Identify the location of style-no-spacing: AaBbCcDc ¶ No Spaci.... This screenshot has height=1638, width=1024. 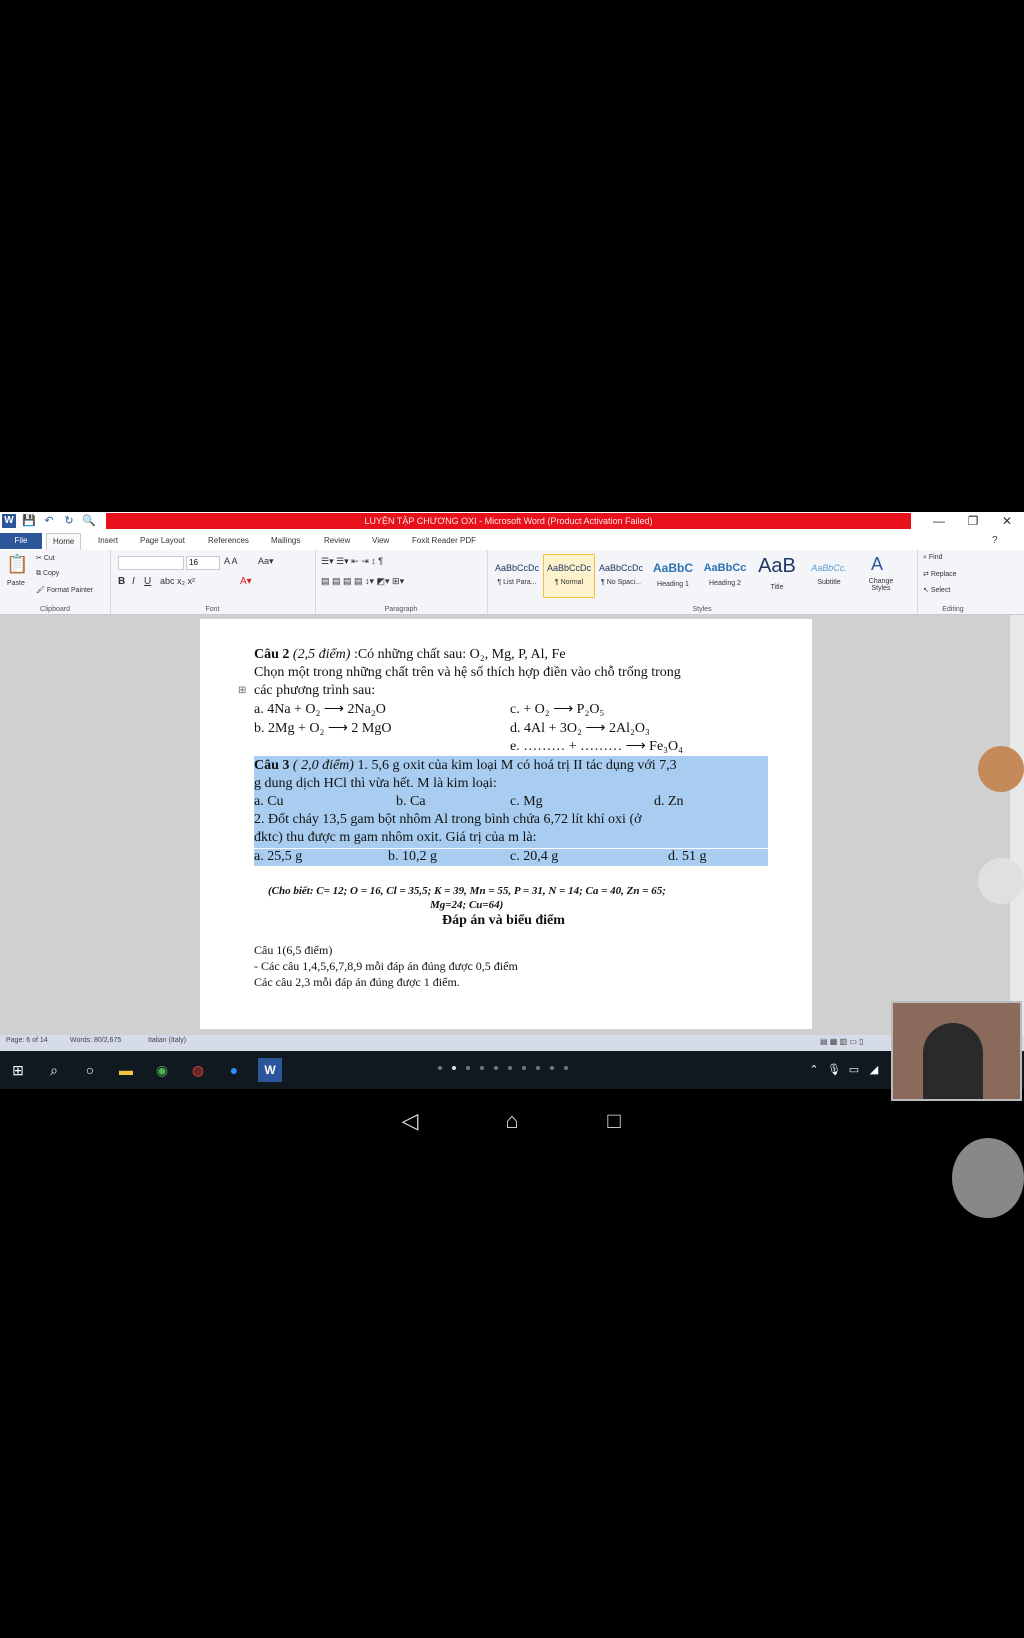
(621, 576).